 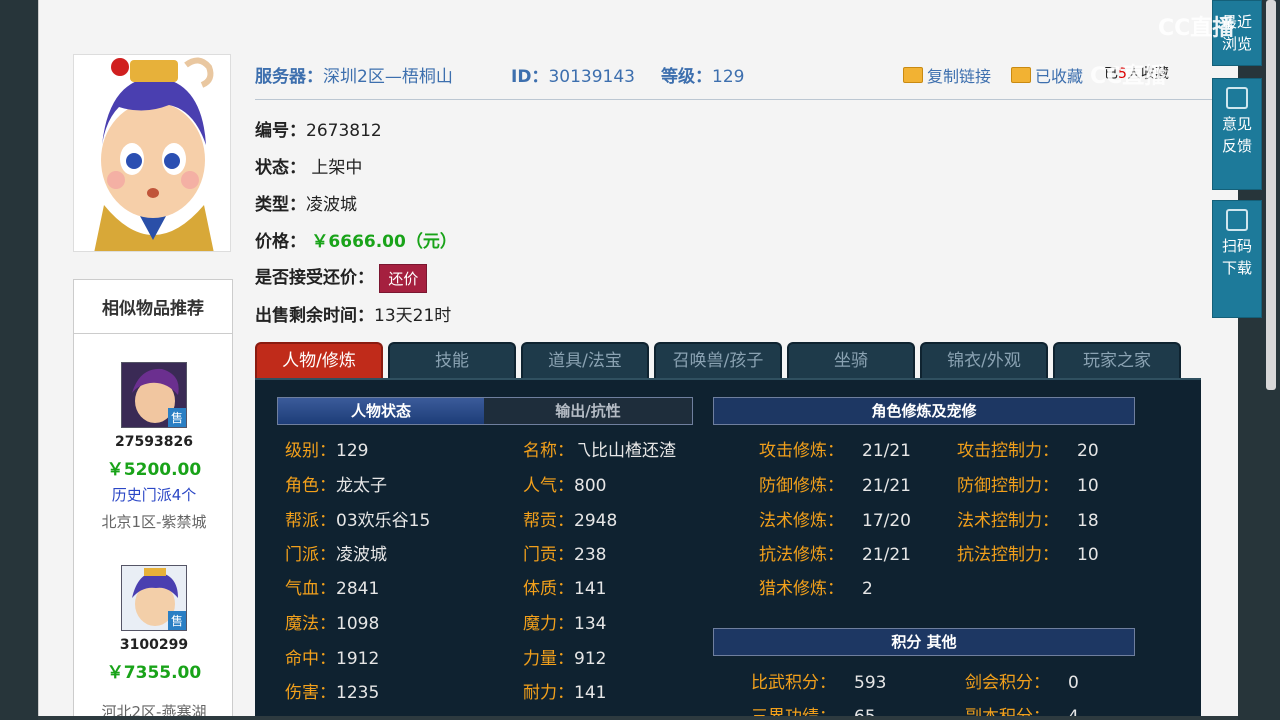 What do you see at coordinates (332, 621) in the screenshot?
I see `stat-mp: 魔法：1098` at bounding box center [332, 621].